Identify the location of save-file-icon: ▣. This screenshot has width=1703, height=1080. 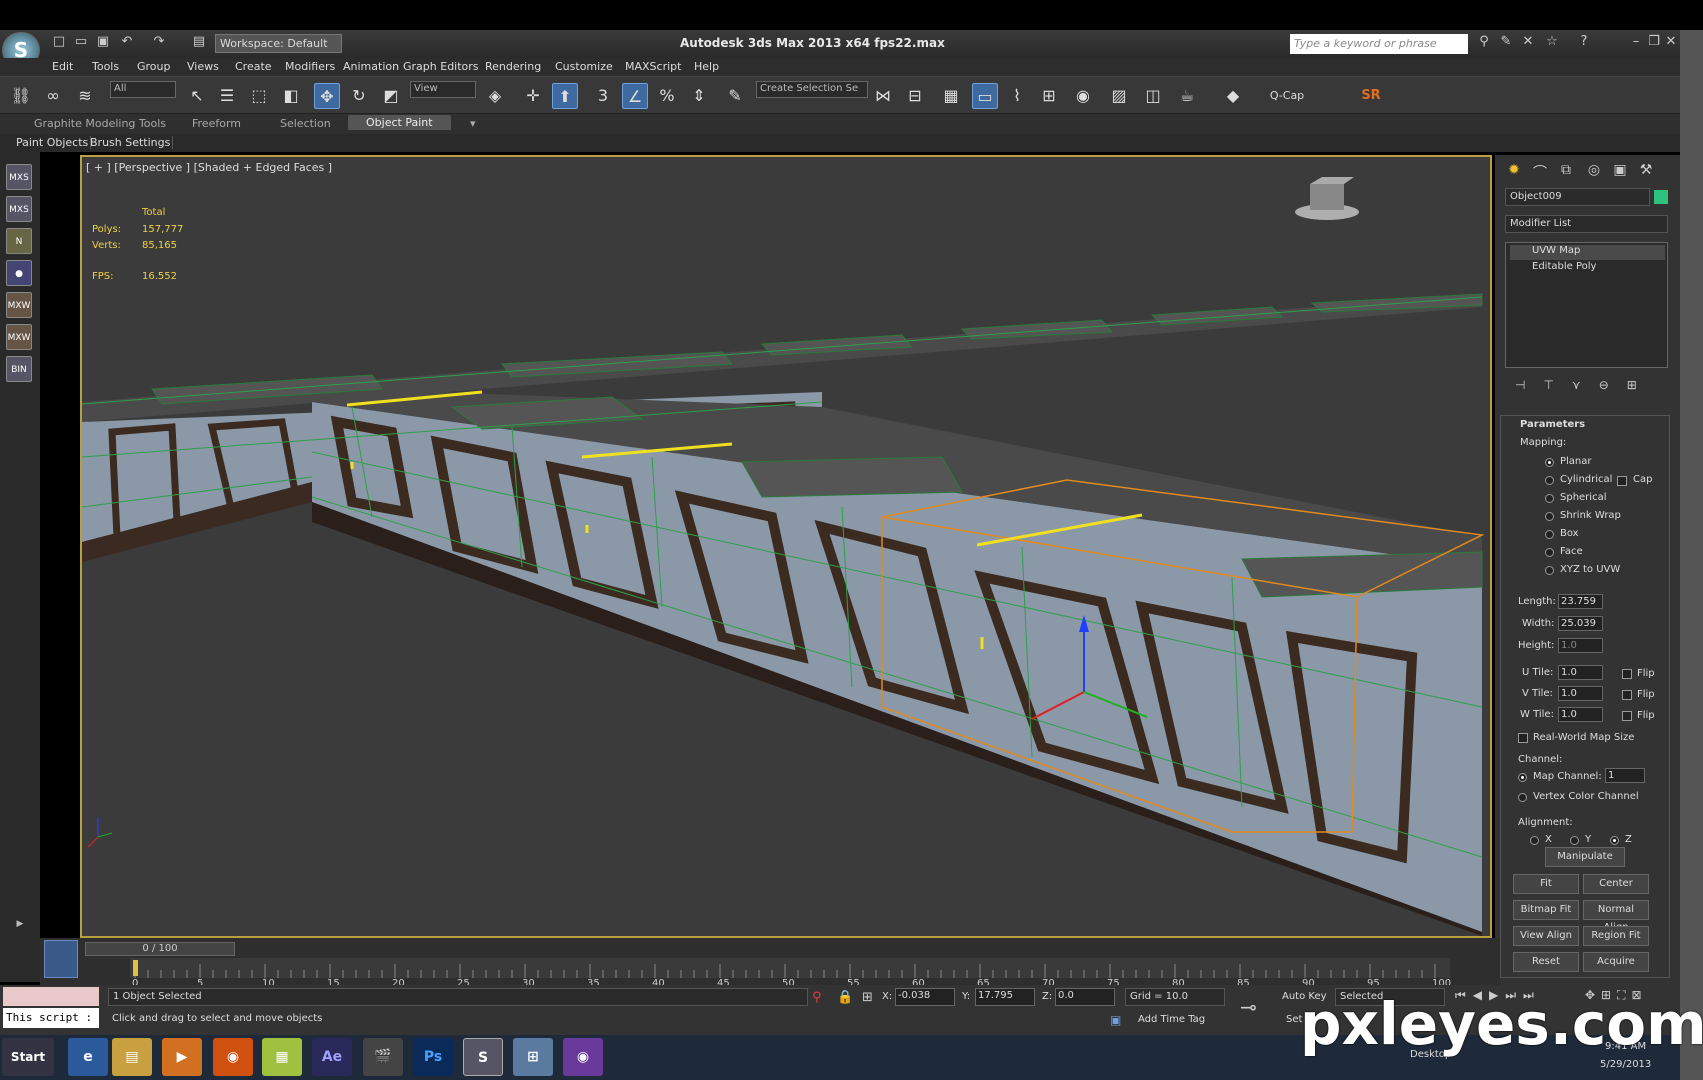
(103, 43).